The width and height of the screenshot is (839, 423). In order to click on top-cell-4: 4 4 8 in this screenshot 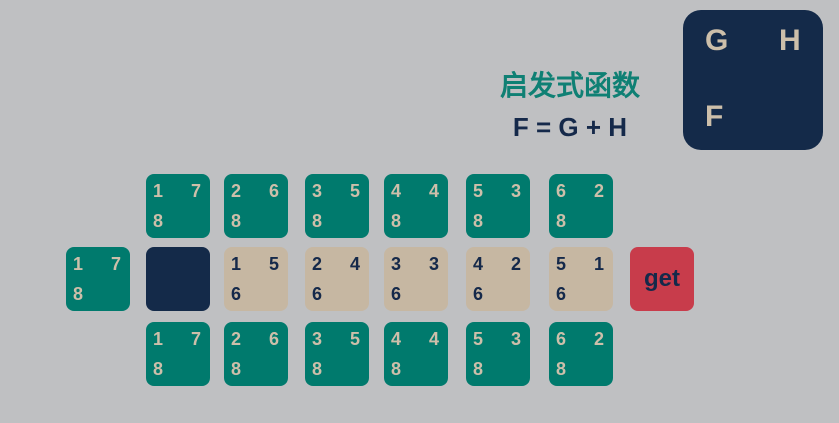, I will do `click(416, 206)`.